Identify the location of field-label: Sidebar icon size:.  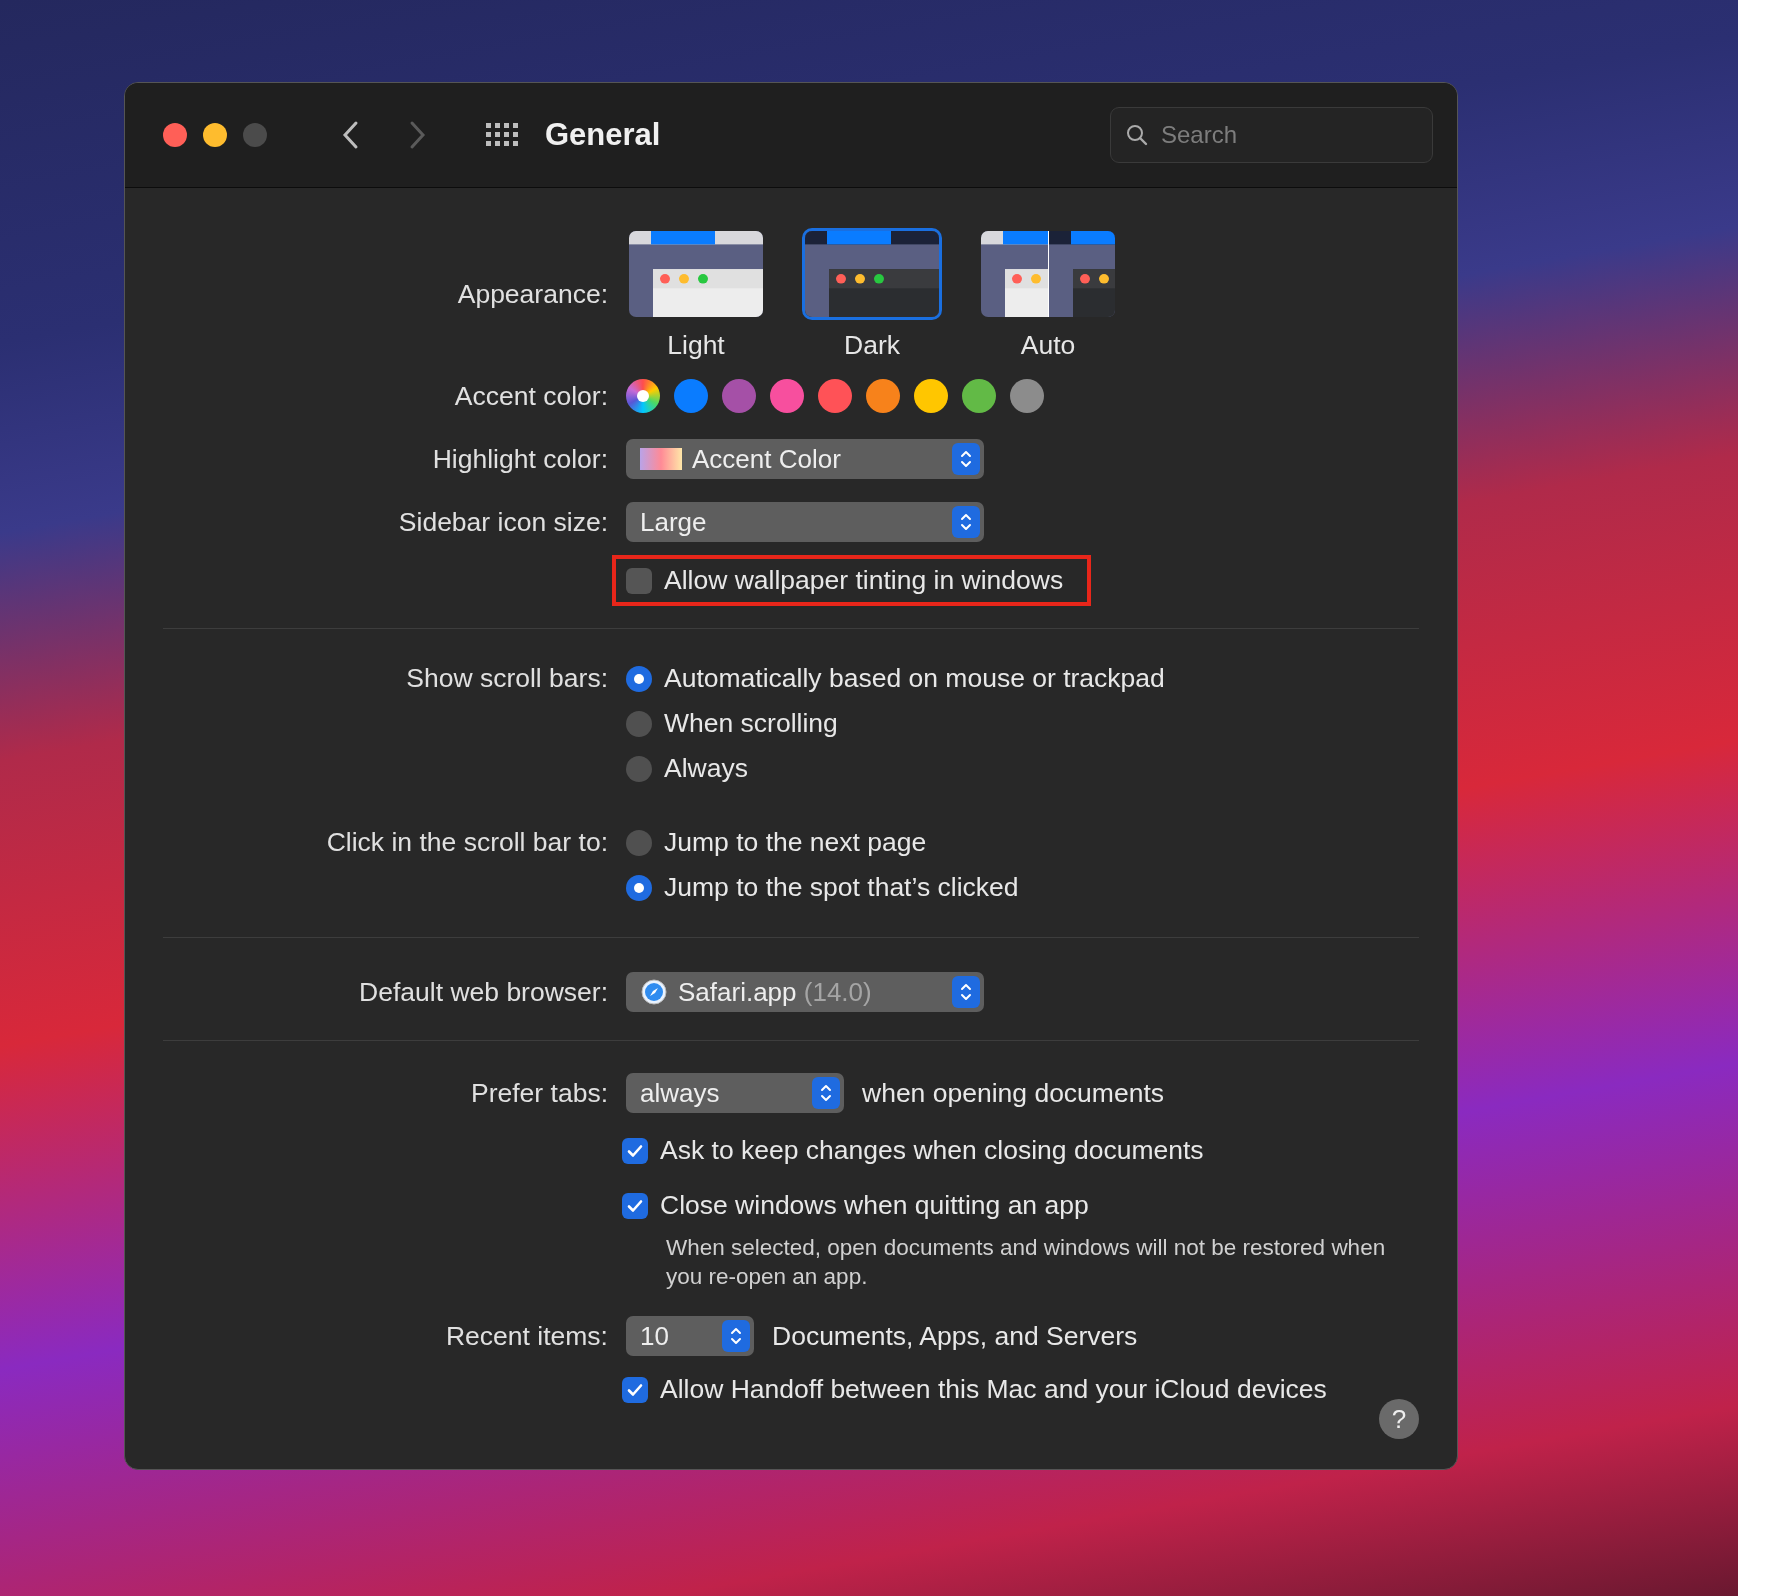
(503, 522).